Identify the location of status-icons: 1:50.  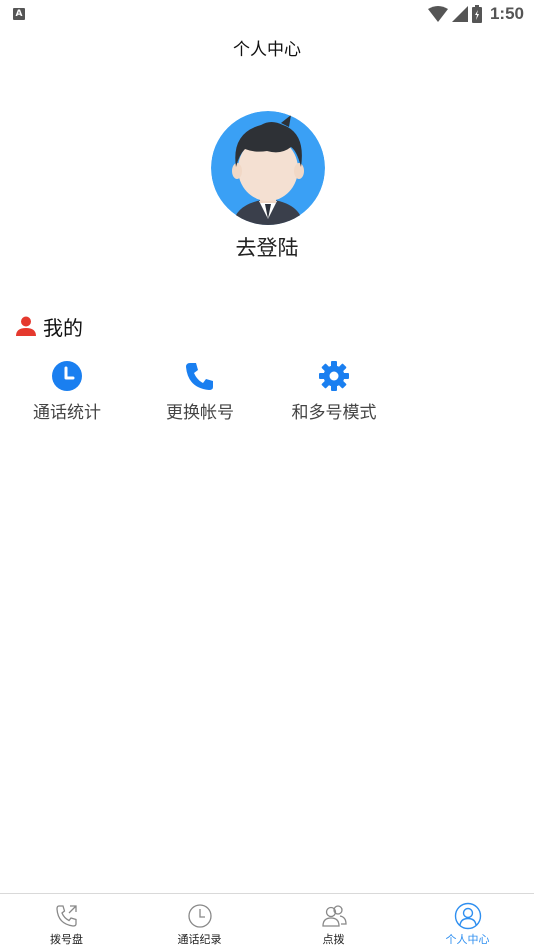
(475, 14).